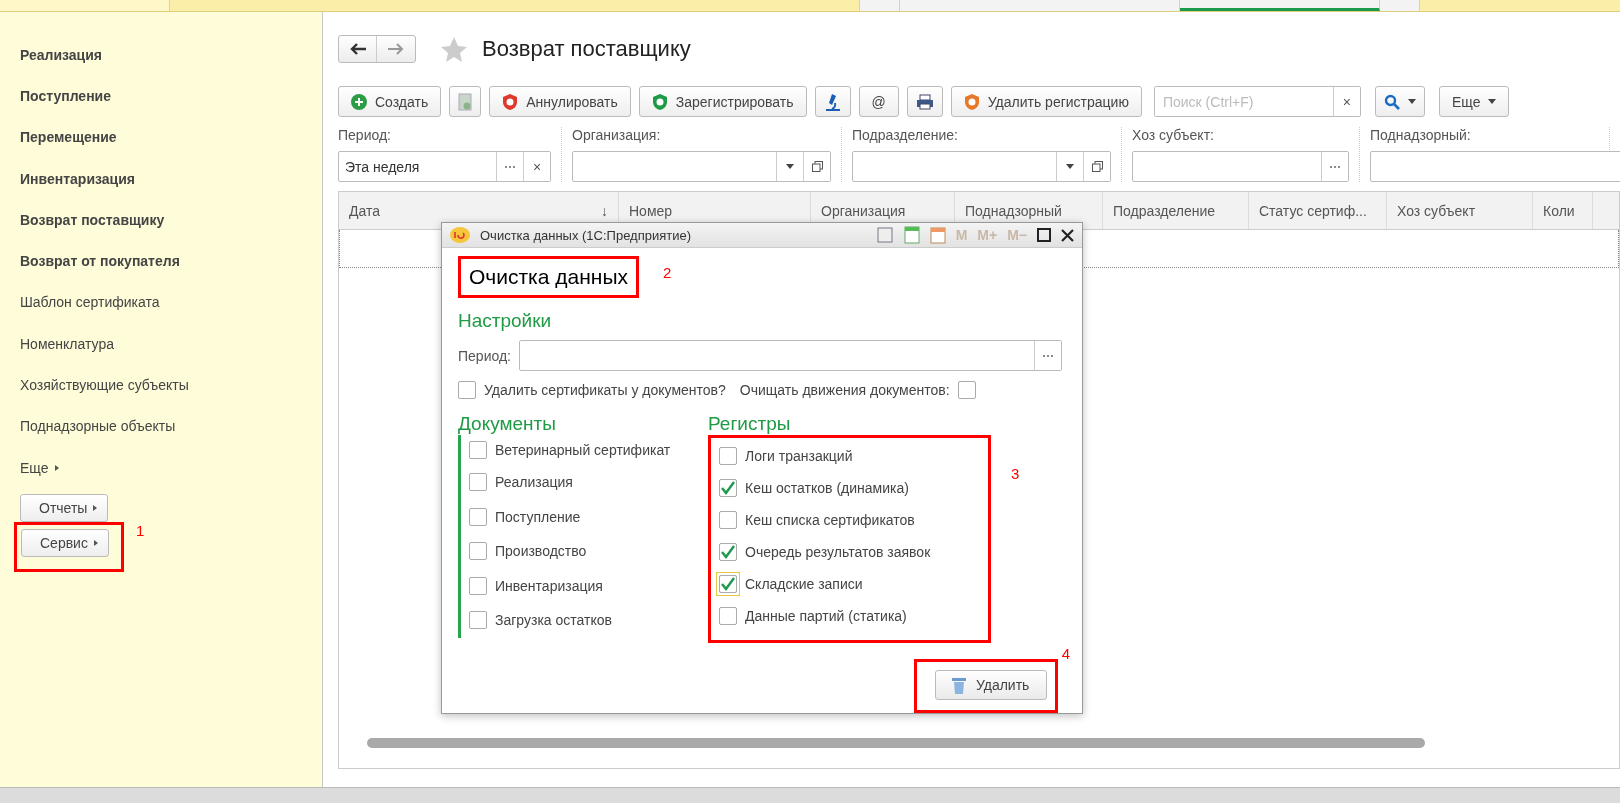 This screenshot has height=803, width=1620. I want to click on annotation-number: 3, so click(1015, 474).